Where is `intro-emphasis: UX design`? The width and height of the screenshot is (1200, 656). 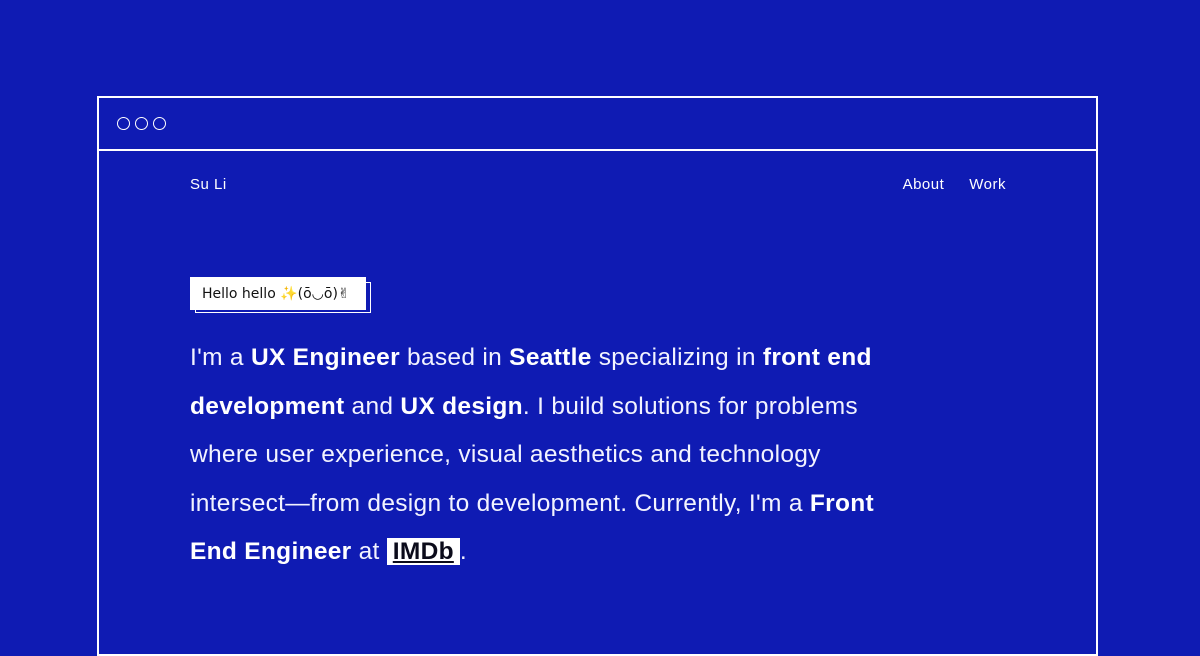 intro-emphasis: UX design is located at coordinates (461, 406).